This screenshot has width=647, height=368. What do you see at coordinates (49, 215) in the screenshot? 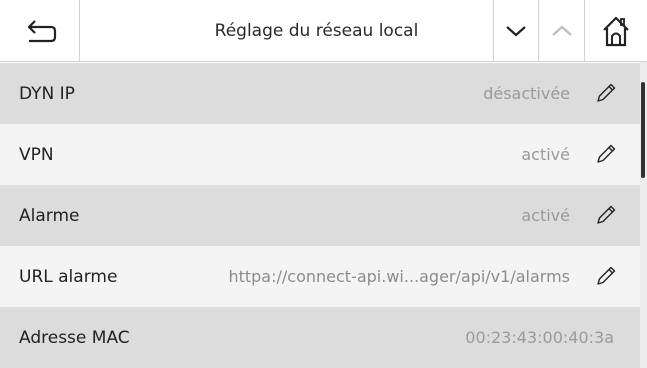
I see `setting-label: Alarme` at bounding box center [49, 215].